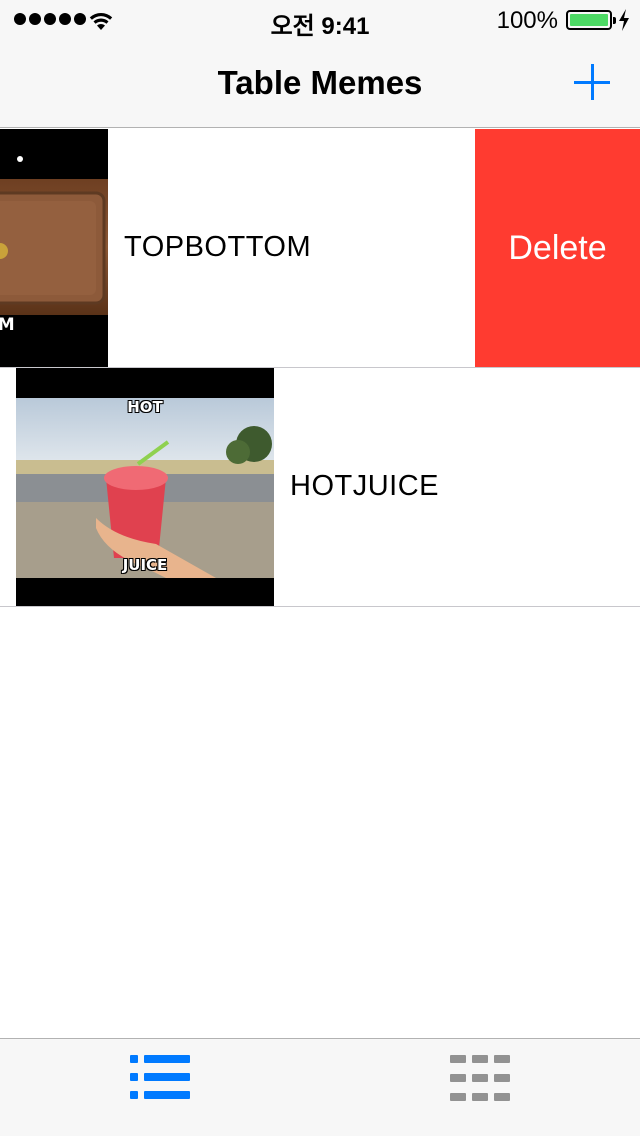 This screenshot has height=1136, width=640. I want to click on tab-bar, so click(320, 1087).